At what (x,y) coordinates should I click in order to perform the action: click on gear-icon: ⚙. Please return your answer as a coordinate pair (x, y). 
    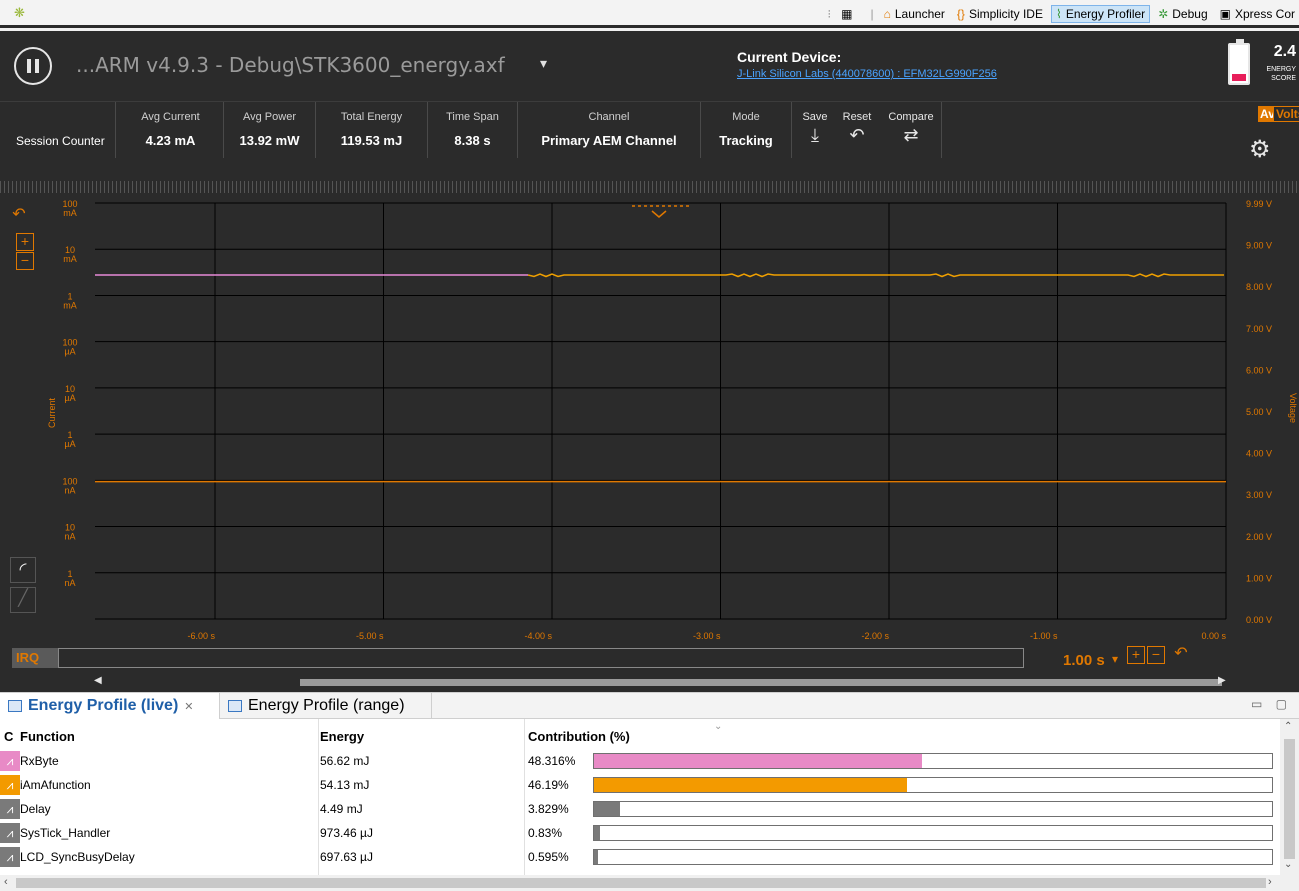
    Looking at the image, I should click on (1260, 150).